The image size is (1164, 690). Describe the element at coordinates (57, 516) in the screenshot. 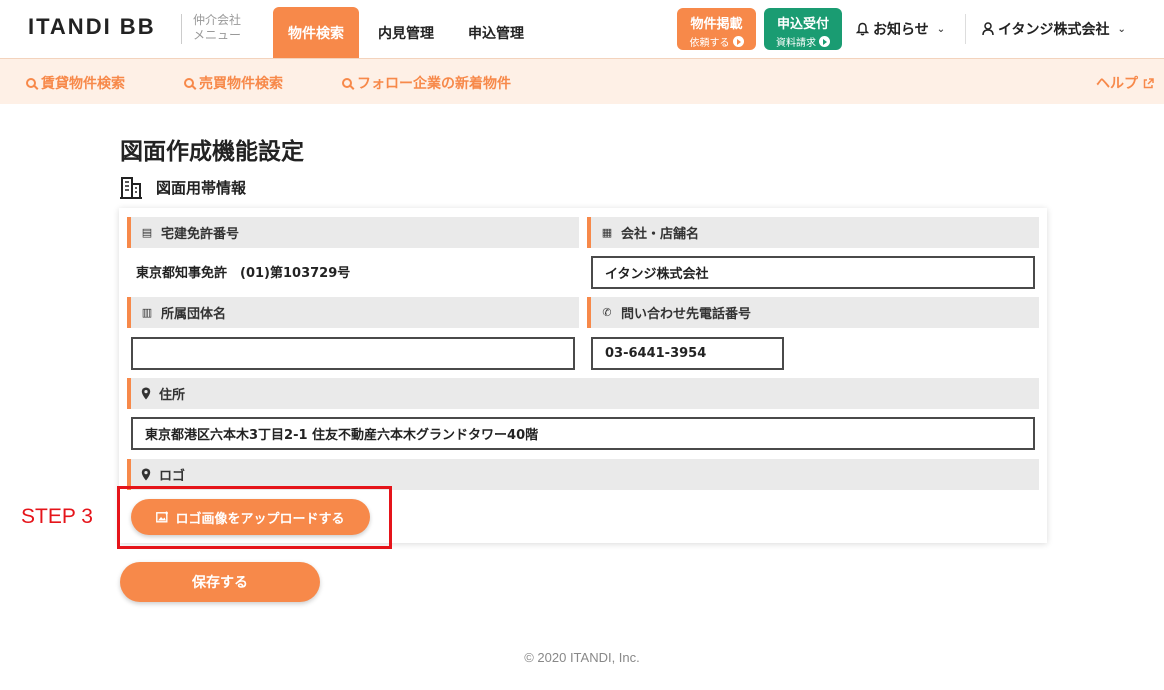

I see `step-annotation: STEP 3` at that location.